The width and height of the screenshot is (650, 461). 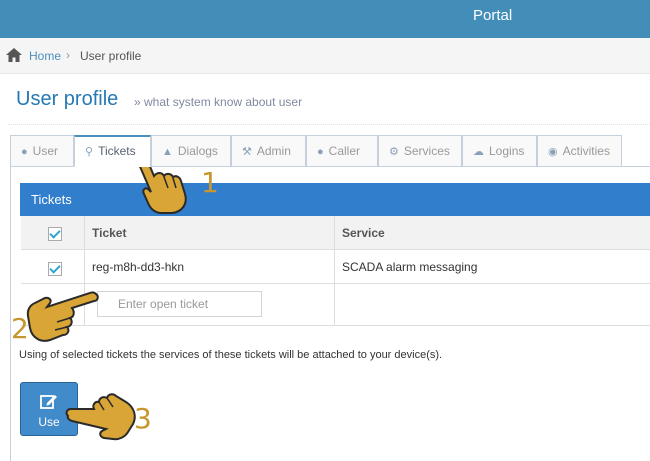 I want to click on cloud-upload-icon: ☁, so click(x=478, y=152).